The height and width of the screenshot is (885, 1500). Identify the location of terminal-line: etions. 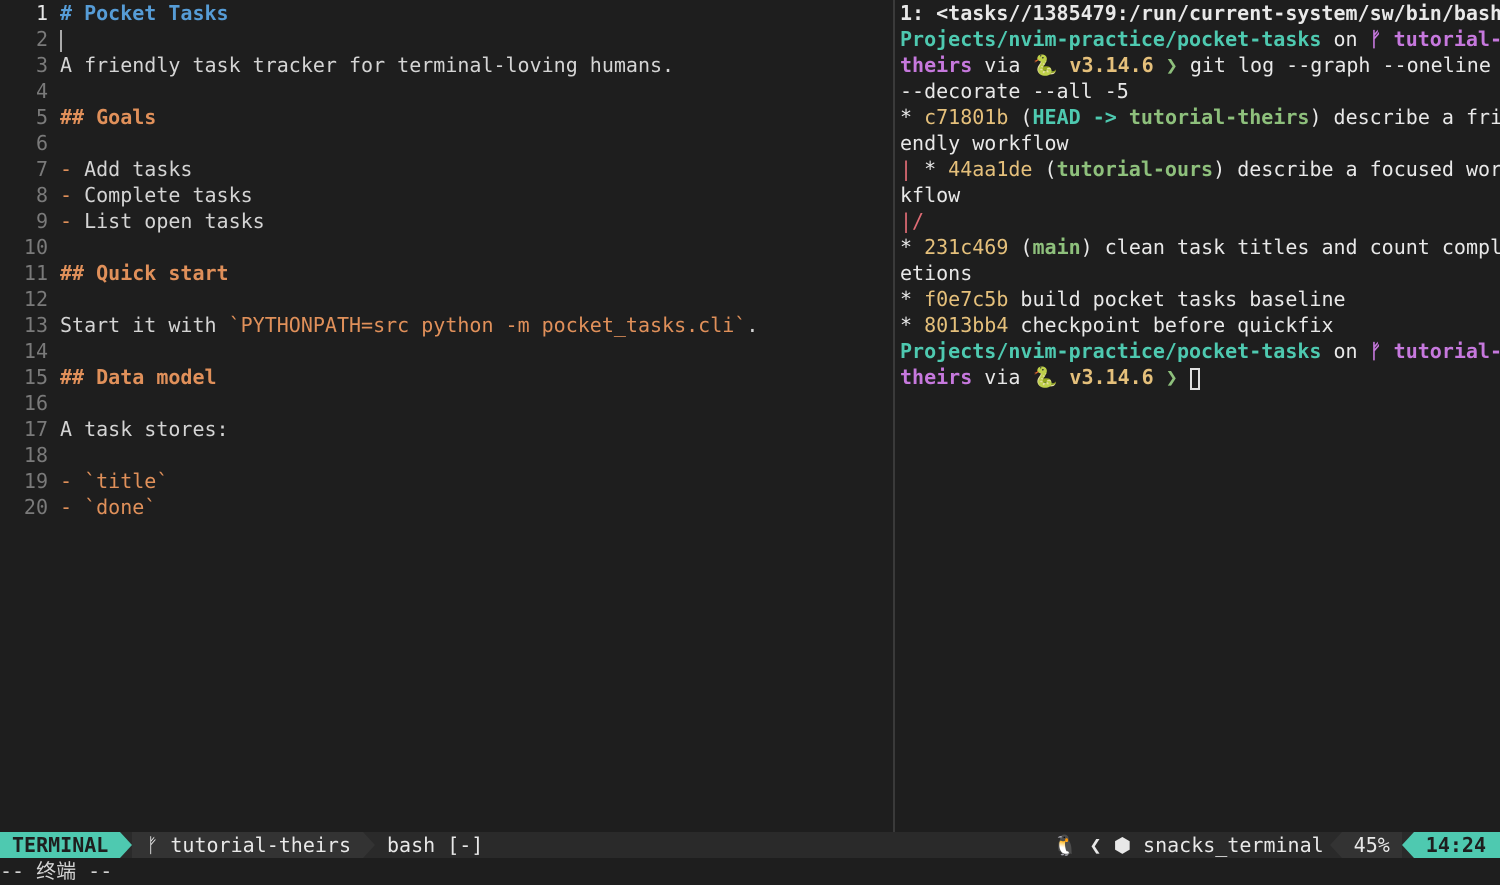
(1200, 273).